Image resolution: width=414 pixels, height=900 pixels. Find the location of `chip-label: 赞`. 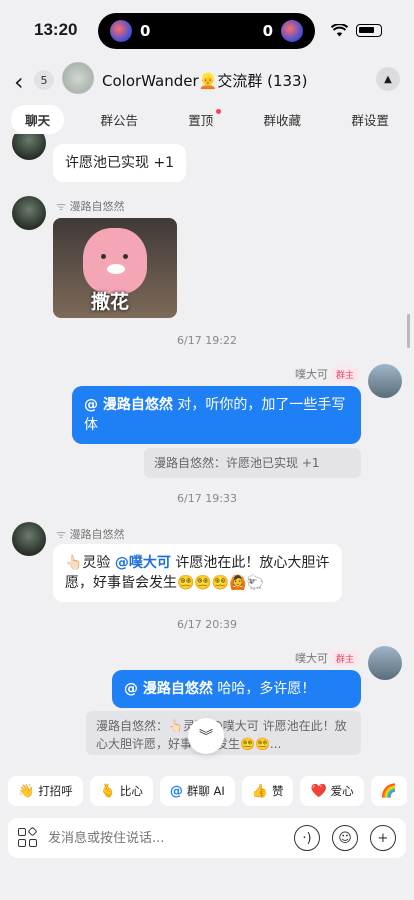

chip-label: 赞 is located at coordinates (277, 791).